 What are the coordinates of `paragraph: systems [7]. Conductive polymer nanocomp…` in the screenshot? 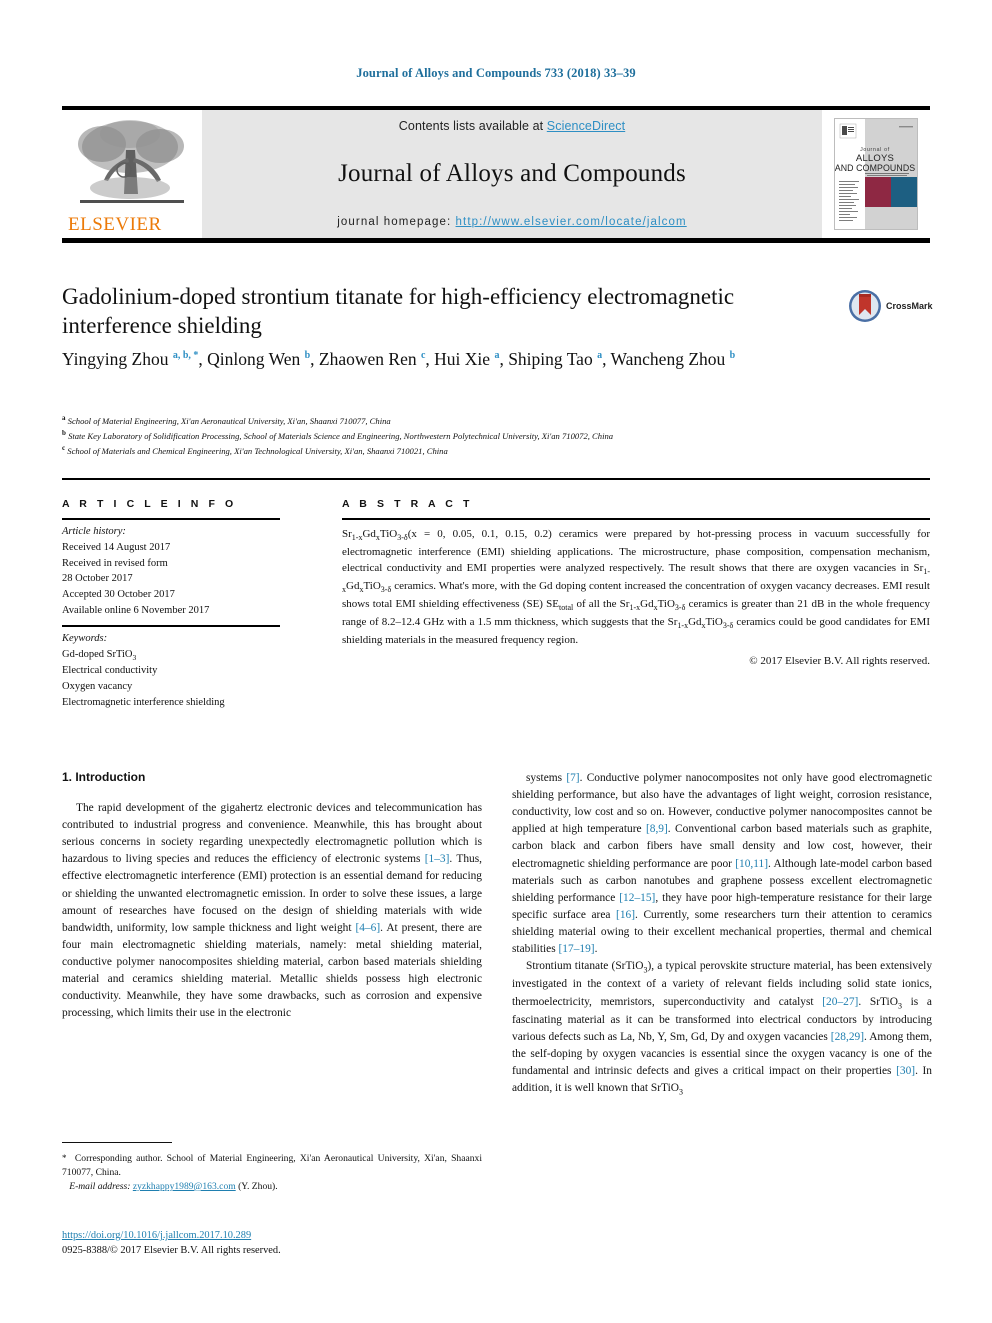 It's located at (722, 864).